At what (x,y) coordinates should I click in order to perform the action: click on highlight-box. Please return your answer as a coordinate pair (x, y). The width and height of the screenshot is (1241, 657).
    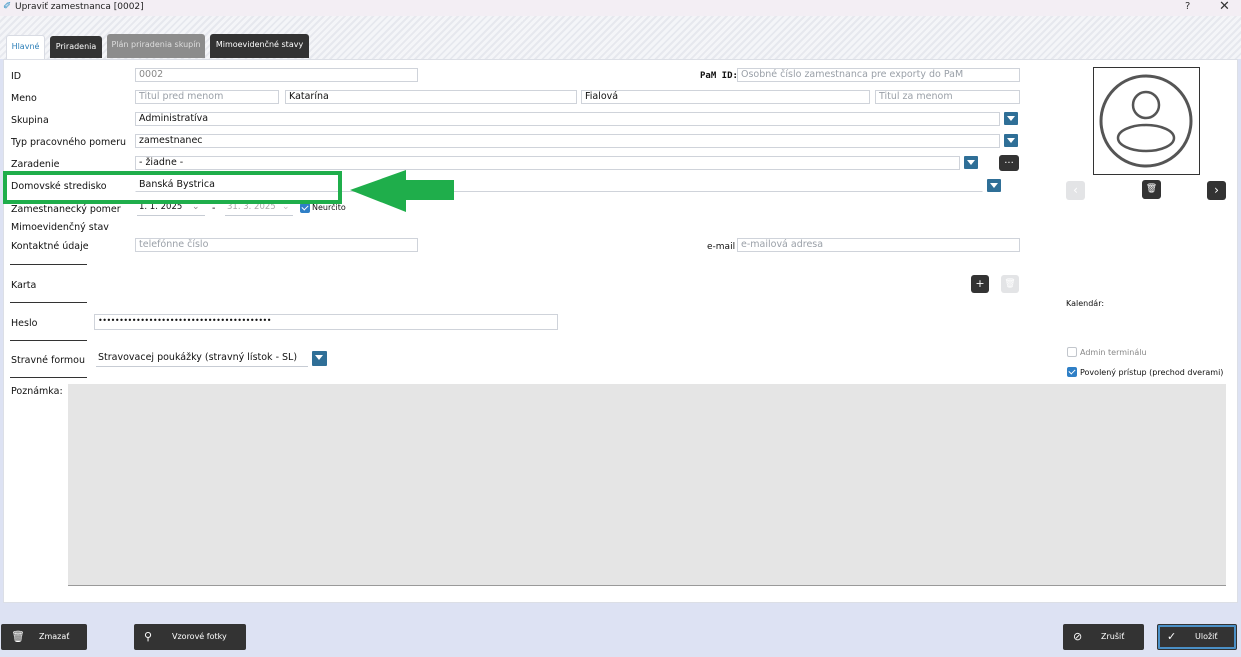
    Looking at the image, I should click on (172, 187).